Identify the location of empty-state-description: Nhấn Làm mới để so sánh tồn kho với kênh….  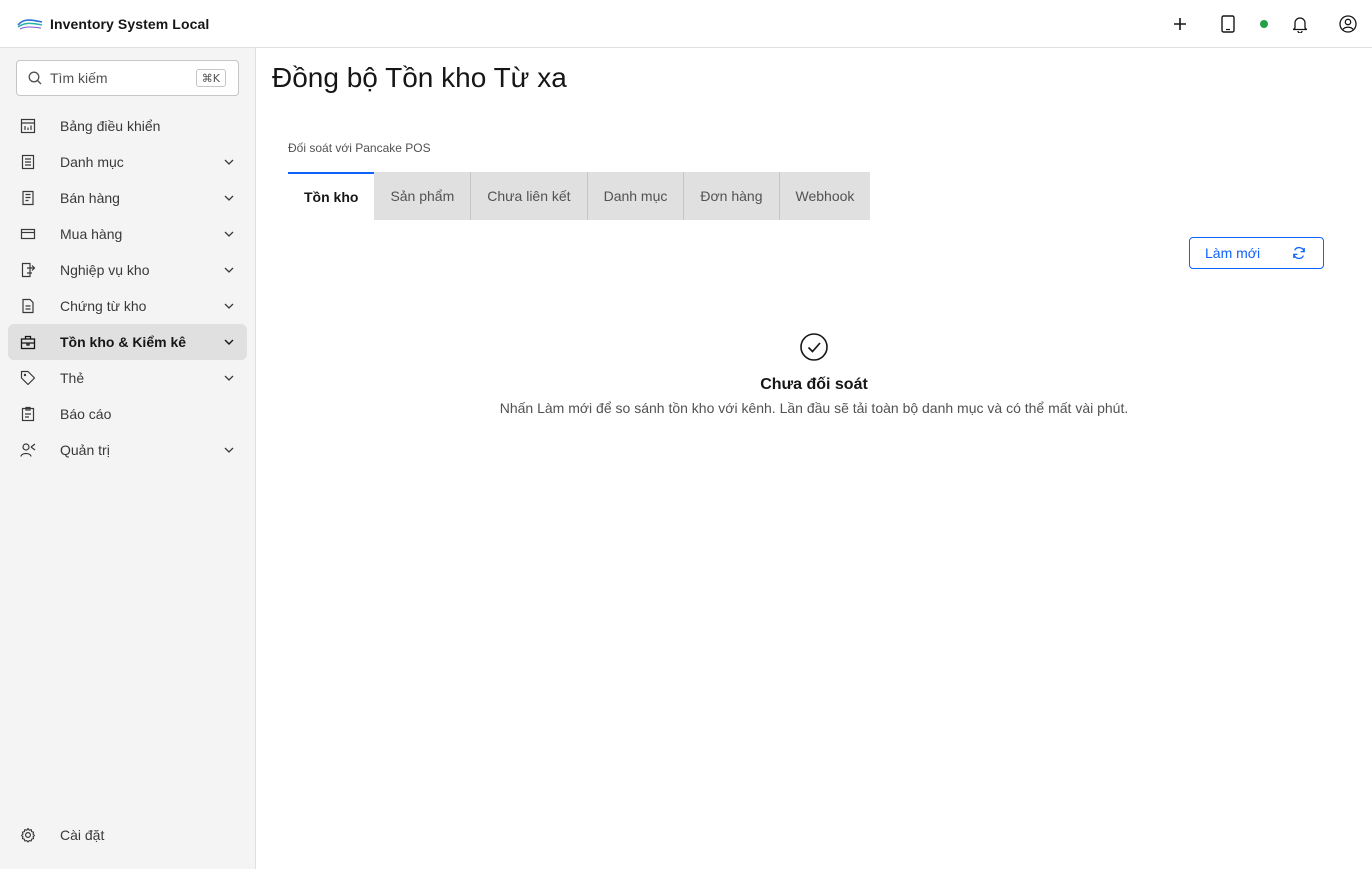
(814, 408).